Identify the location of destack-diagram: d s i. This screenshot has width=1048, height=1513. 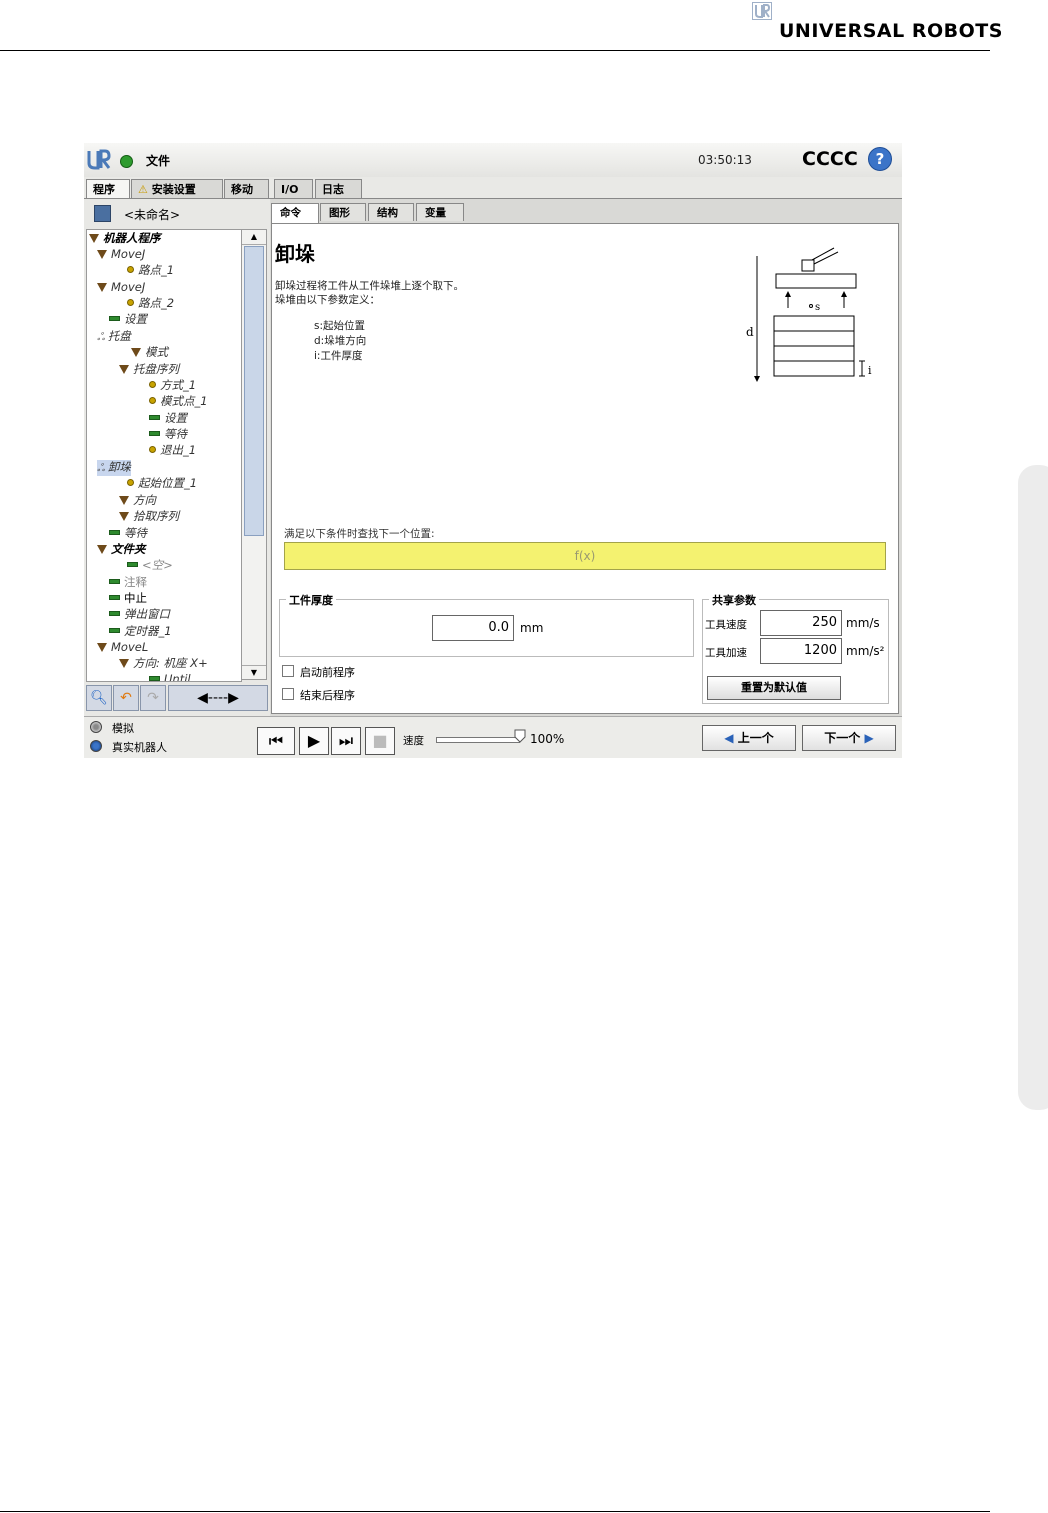
(809, 314).